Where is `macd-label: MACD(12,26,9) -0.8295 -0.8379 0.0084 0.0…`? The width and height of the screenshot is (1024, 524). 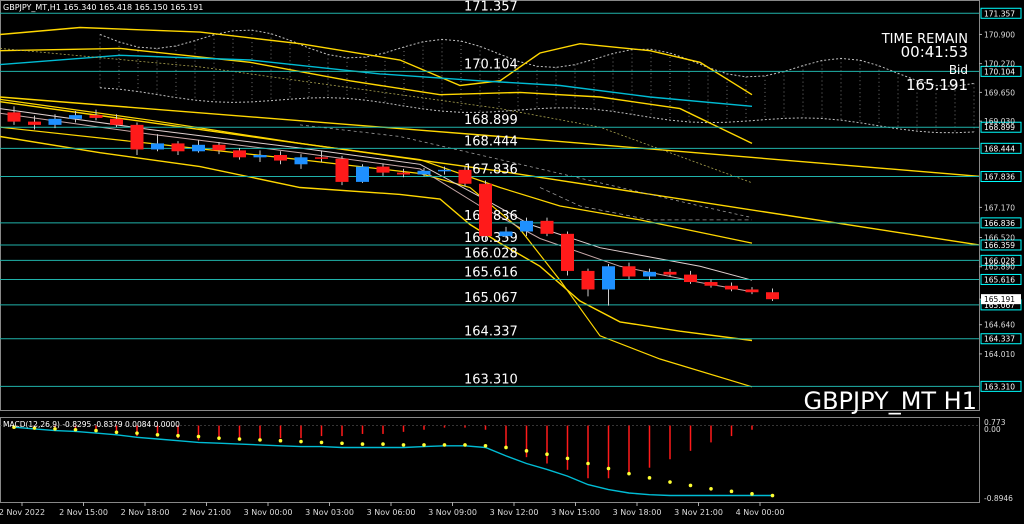
macd-label: MACD(12,26,9) -0.8295 -0.8379 0.0084 0.0… is located at coordinates (91, 424).